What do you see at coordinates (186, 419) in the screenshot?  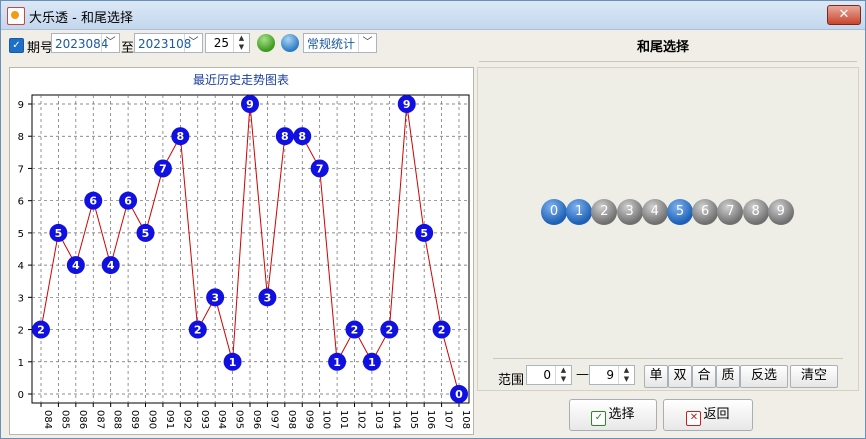 I see `x-tick-label: 092` at bounding box center [186, 419].